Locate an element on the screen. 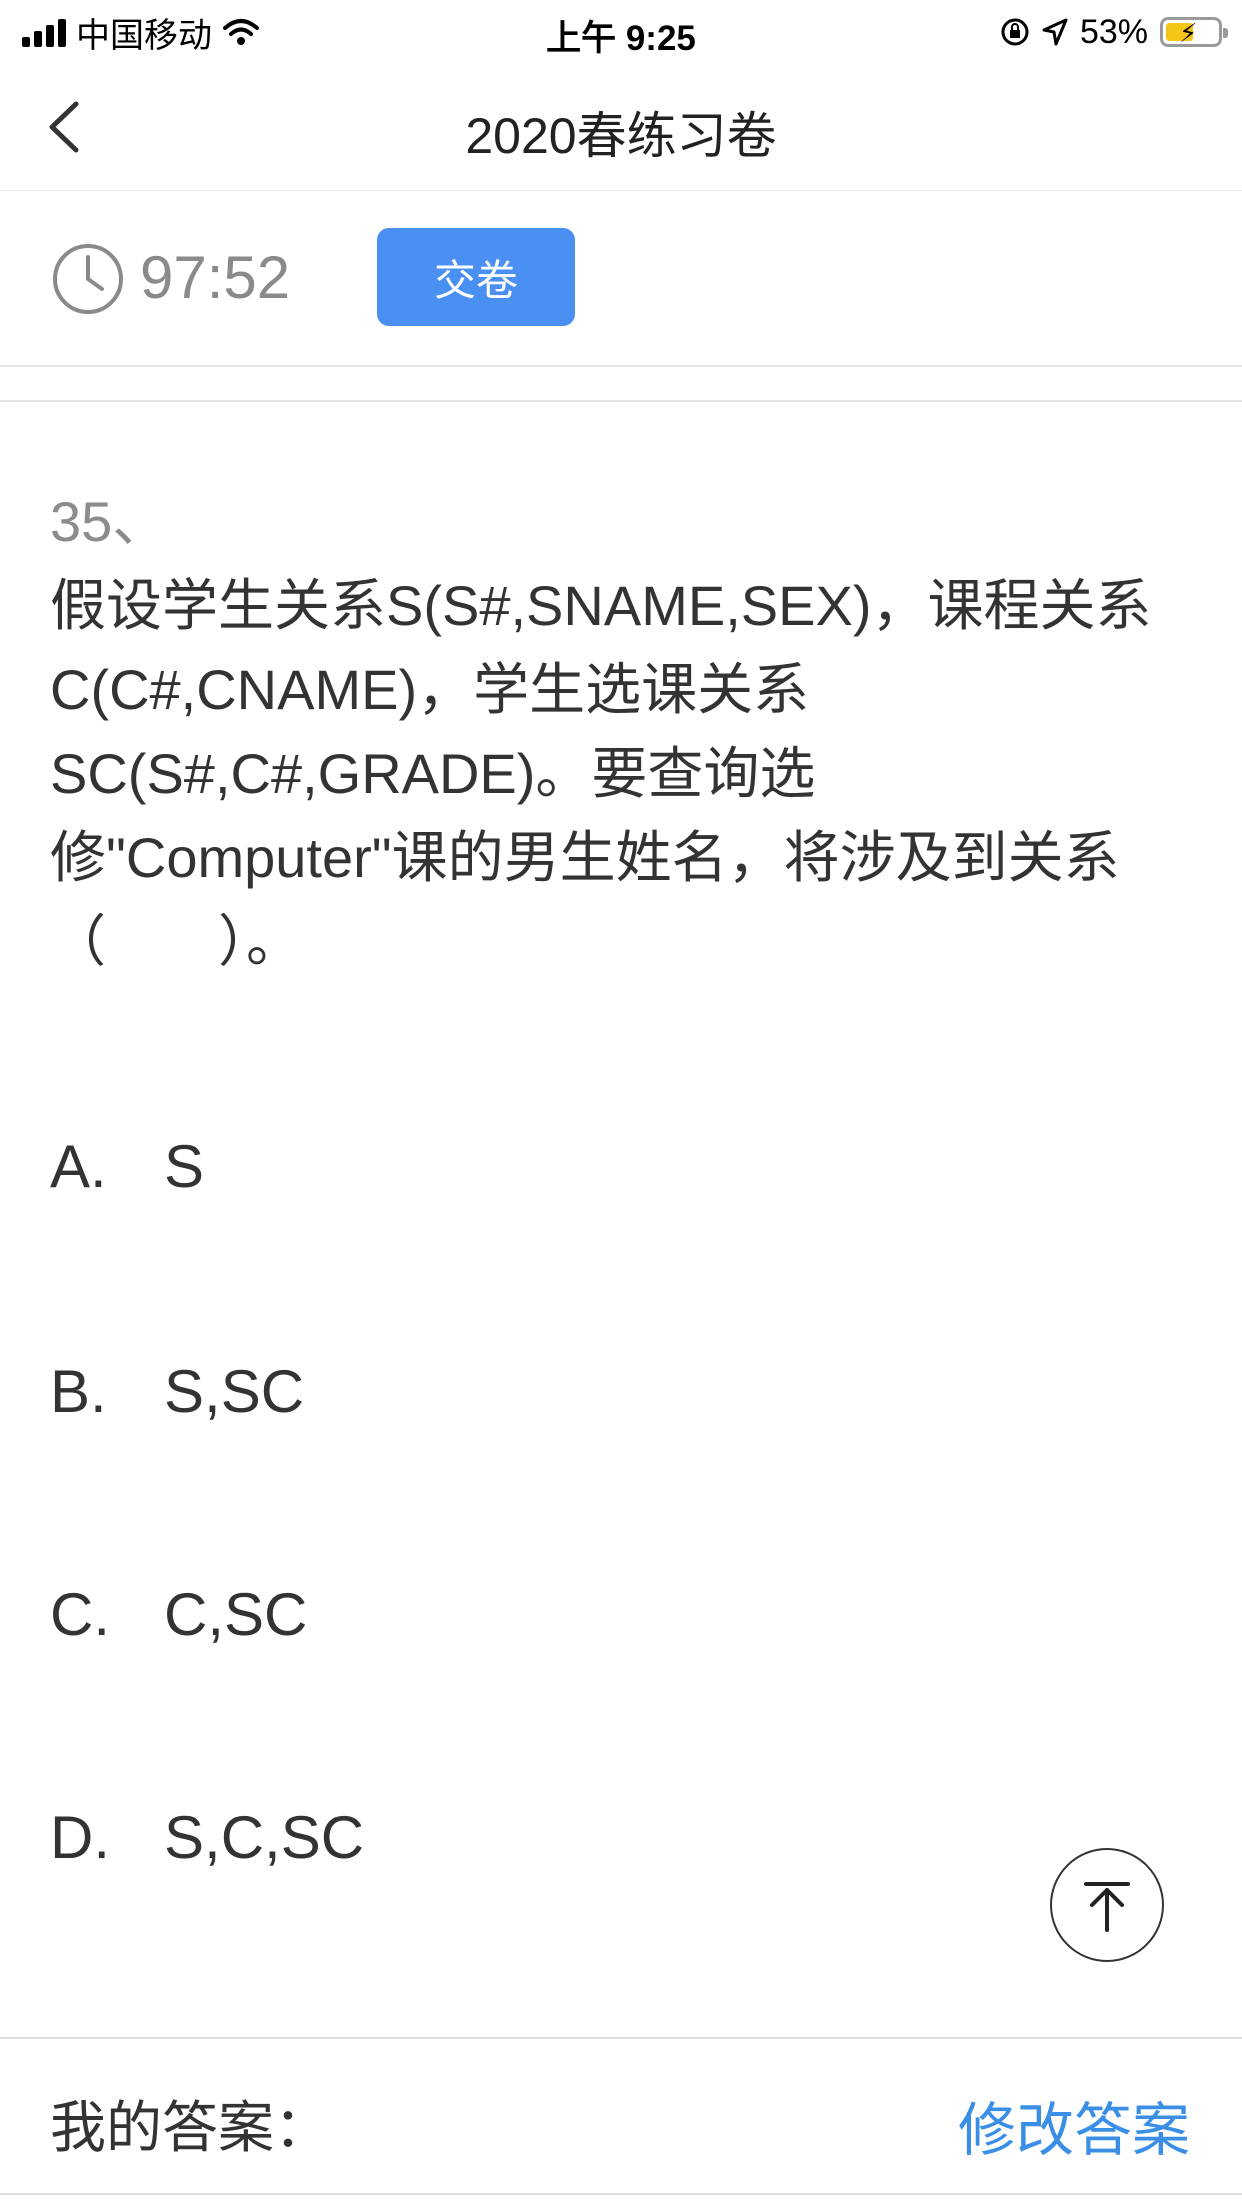 Image resolution: width=1242 pixels, height=2208 pixels. option-text: S,SC is located at coordinates (234, 1391).